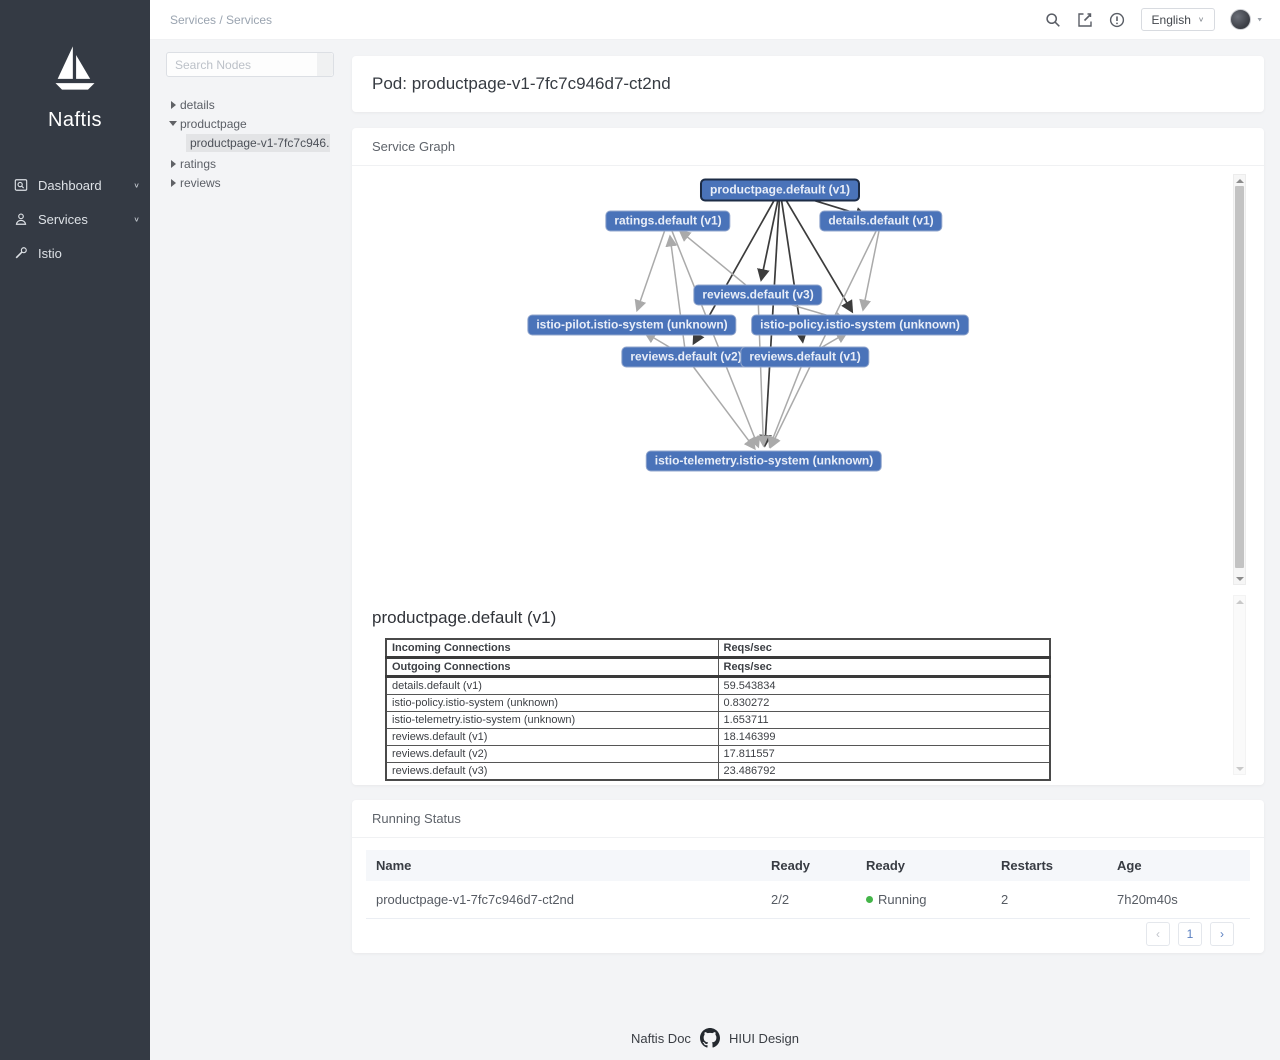 The width and height of the screenshot is (1280, 1060). I want to click on tree-item-label: details, so click(197, 104).